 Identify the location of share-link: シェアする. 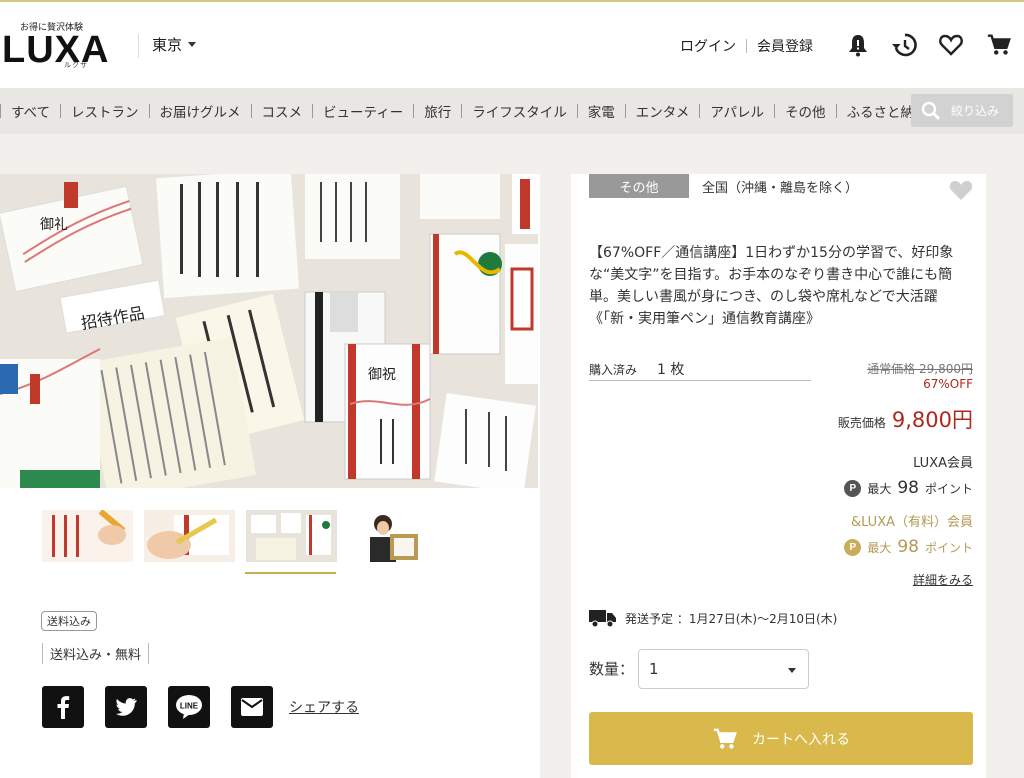
(324, 707).